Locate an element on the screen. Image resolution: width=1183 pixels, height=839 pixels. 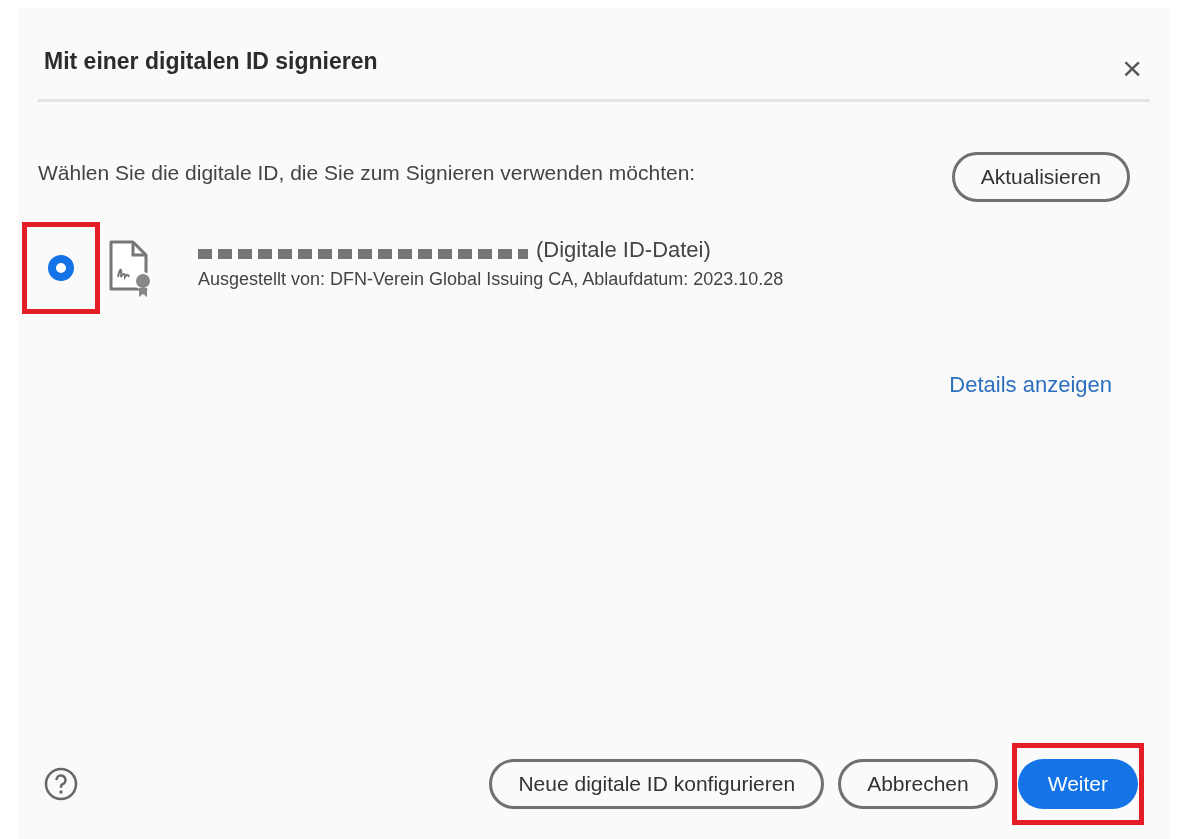
prompt-text: Wählen Sie die digitale ID, die Sie zum Signieren verwenden möchten: is located at coordinates (367, 173).